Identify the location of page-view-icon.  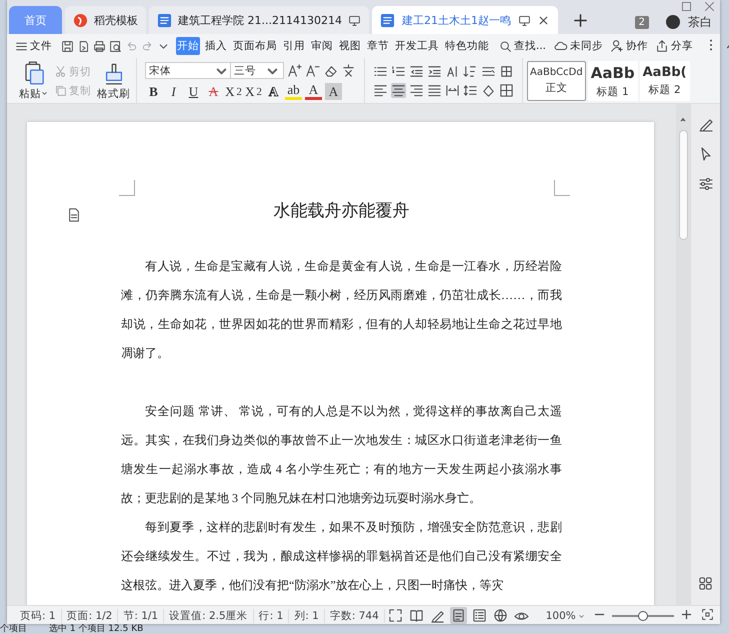
(458, 615).